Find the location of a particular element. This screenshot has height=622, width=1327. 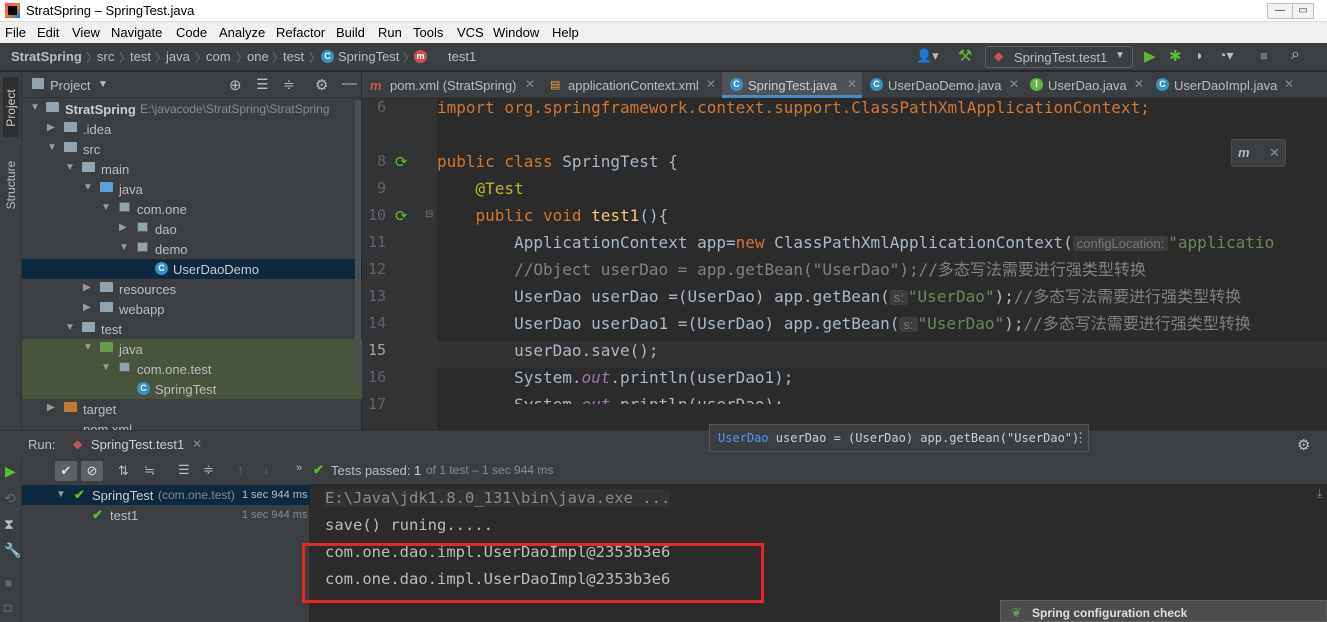

toggle-auto-test-icon: ⧗ is located at coordinates (9, 524).